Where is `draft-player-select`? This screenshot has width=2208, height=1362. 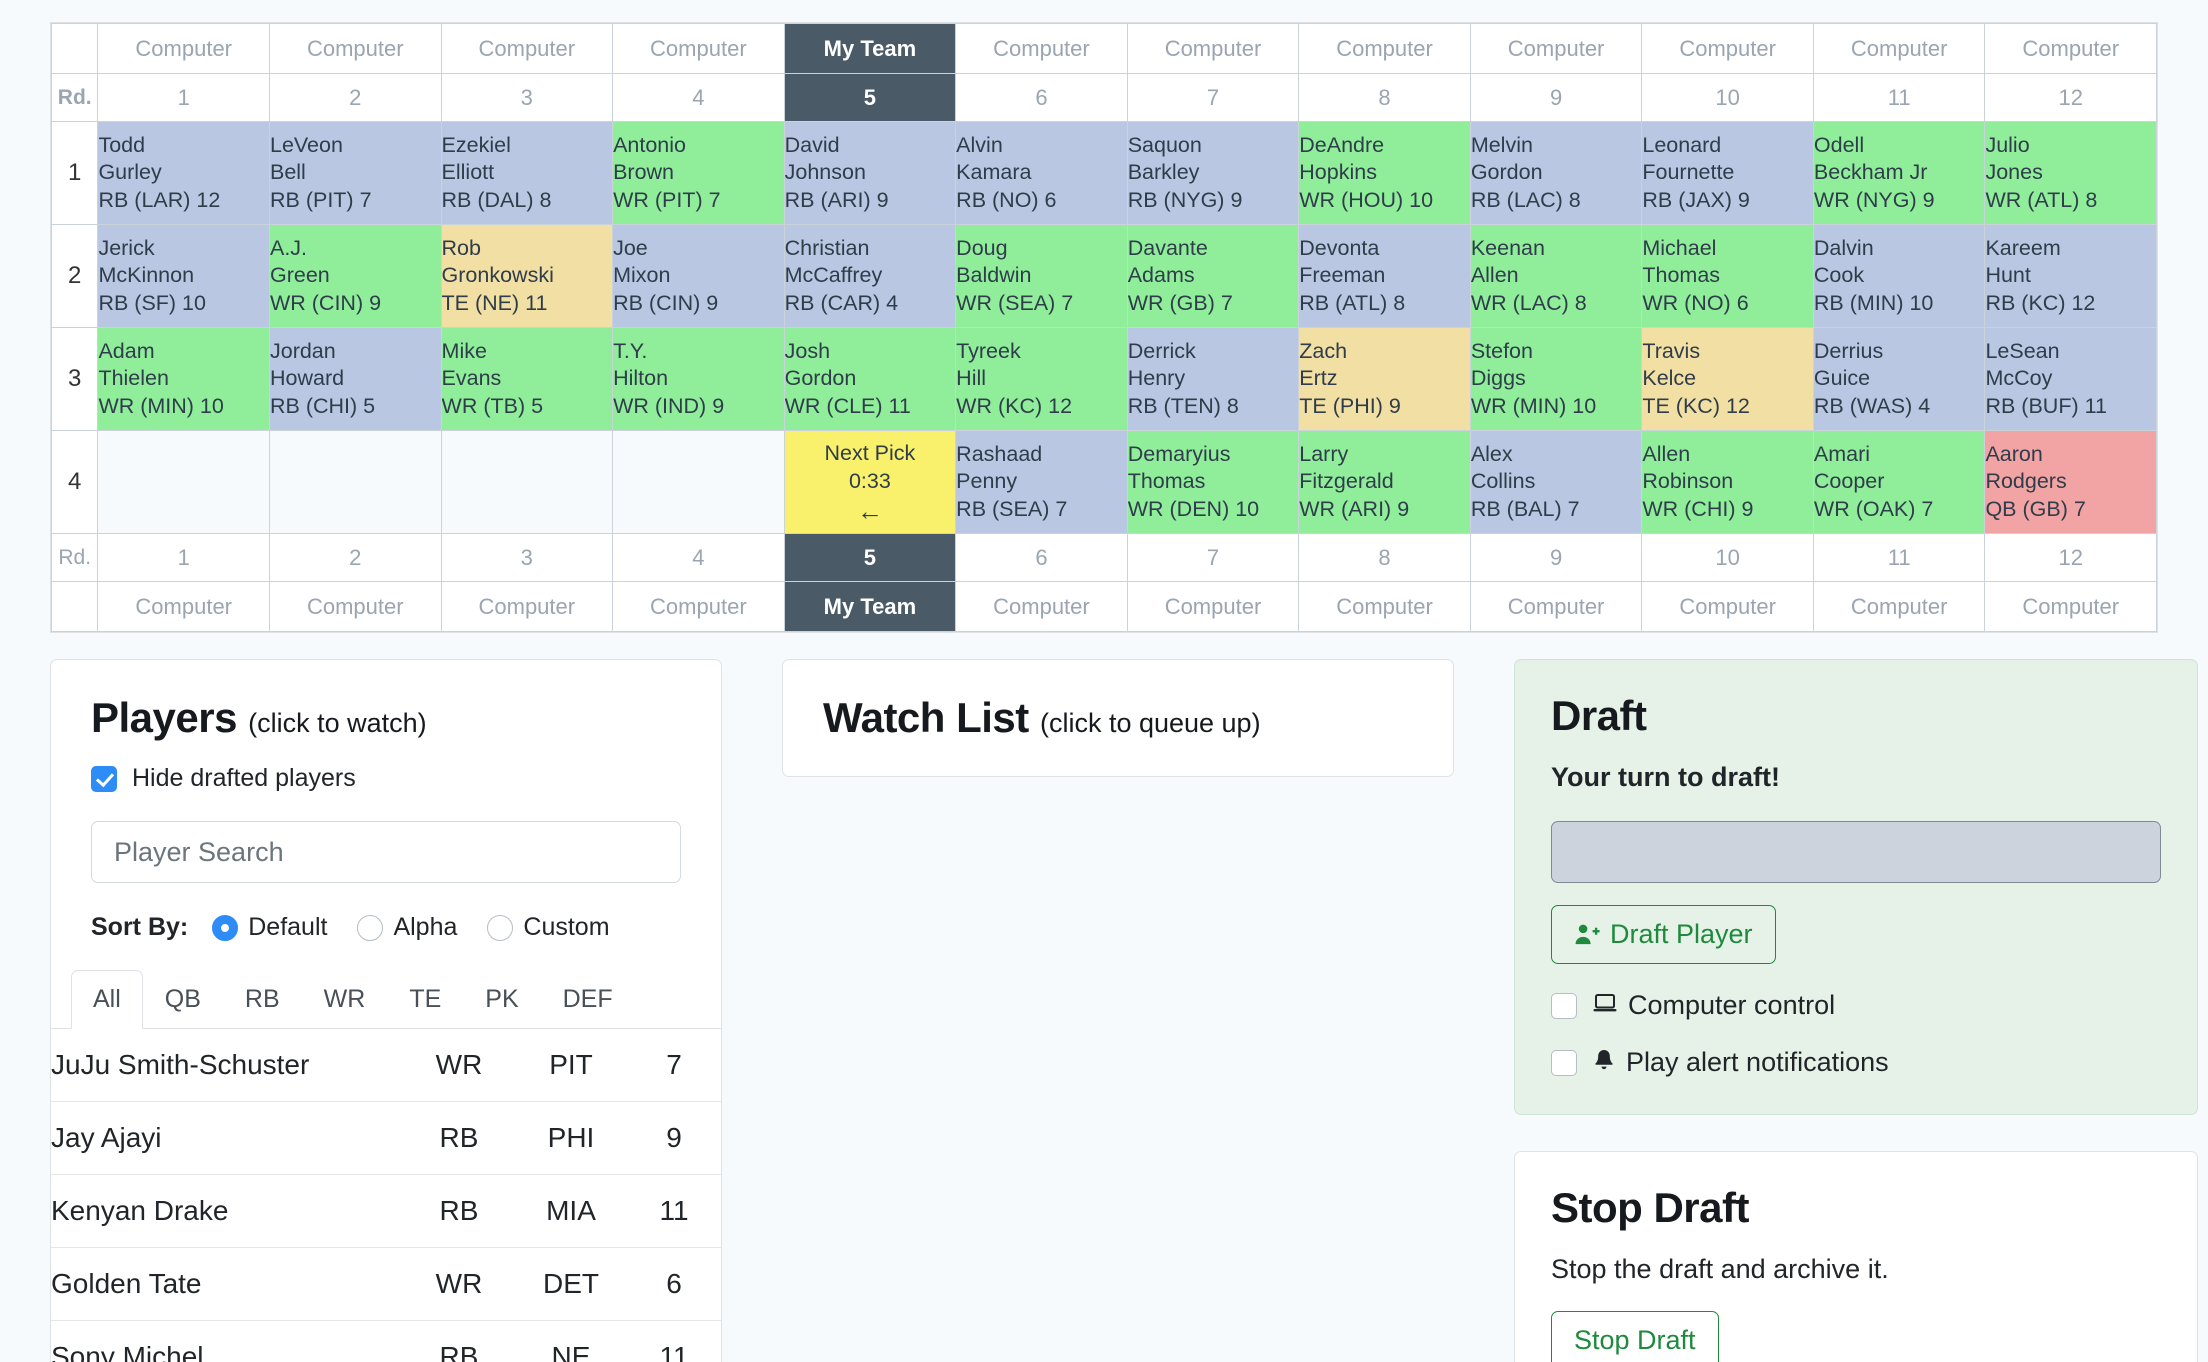 draft-player-select is located at coordinates (1856, 852).